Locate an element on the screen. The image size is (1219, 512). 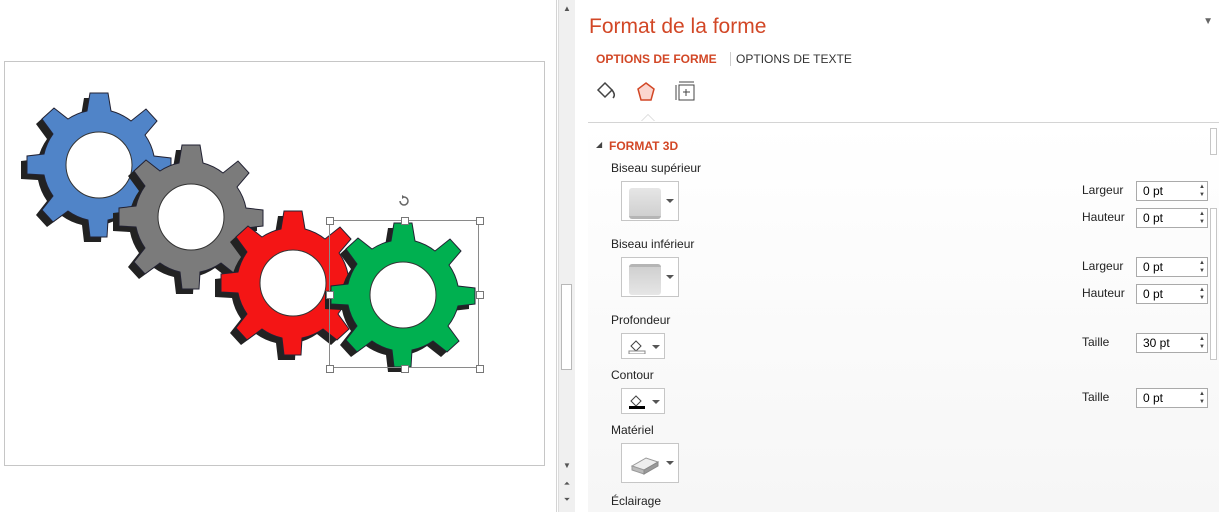
bevel-bottom-dropdown is located at coordinates (650, 277).